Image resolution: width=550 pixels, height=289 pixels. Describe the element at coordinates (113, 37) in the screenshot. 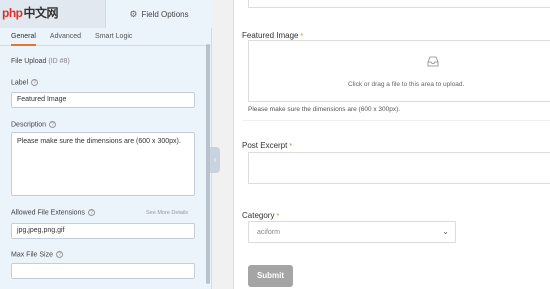

I see `subtab-smart-logic: Smart Logic` at that location.